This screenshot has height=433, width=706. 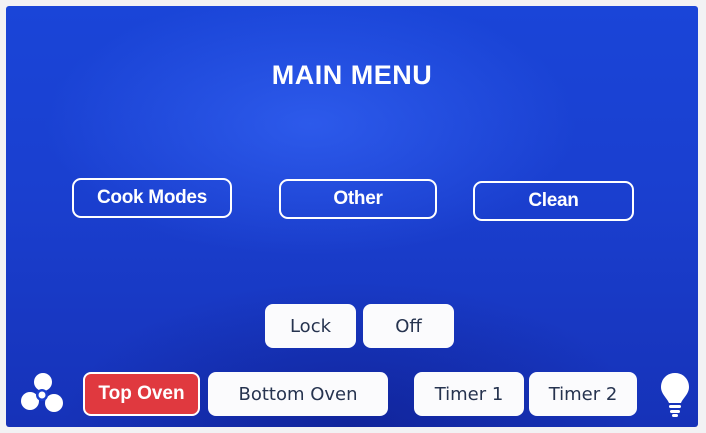 What do you see at coordinates (358, 199) in the screenshot?
I see `other-button: Other` at bounding box center [358, 199].